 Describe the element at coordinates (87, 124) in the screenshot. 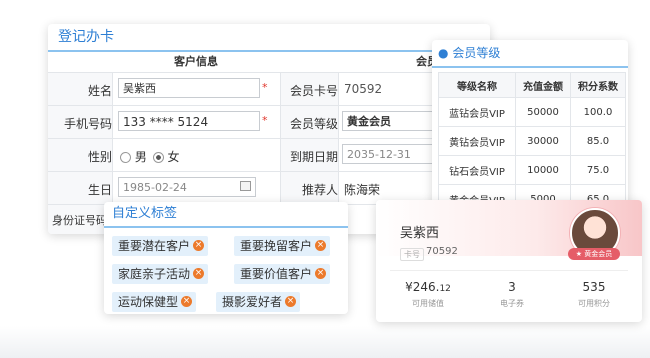

I see `phone-label: 手机号码` at that location.